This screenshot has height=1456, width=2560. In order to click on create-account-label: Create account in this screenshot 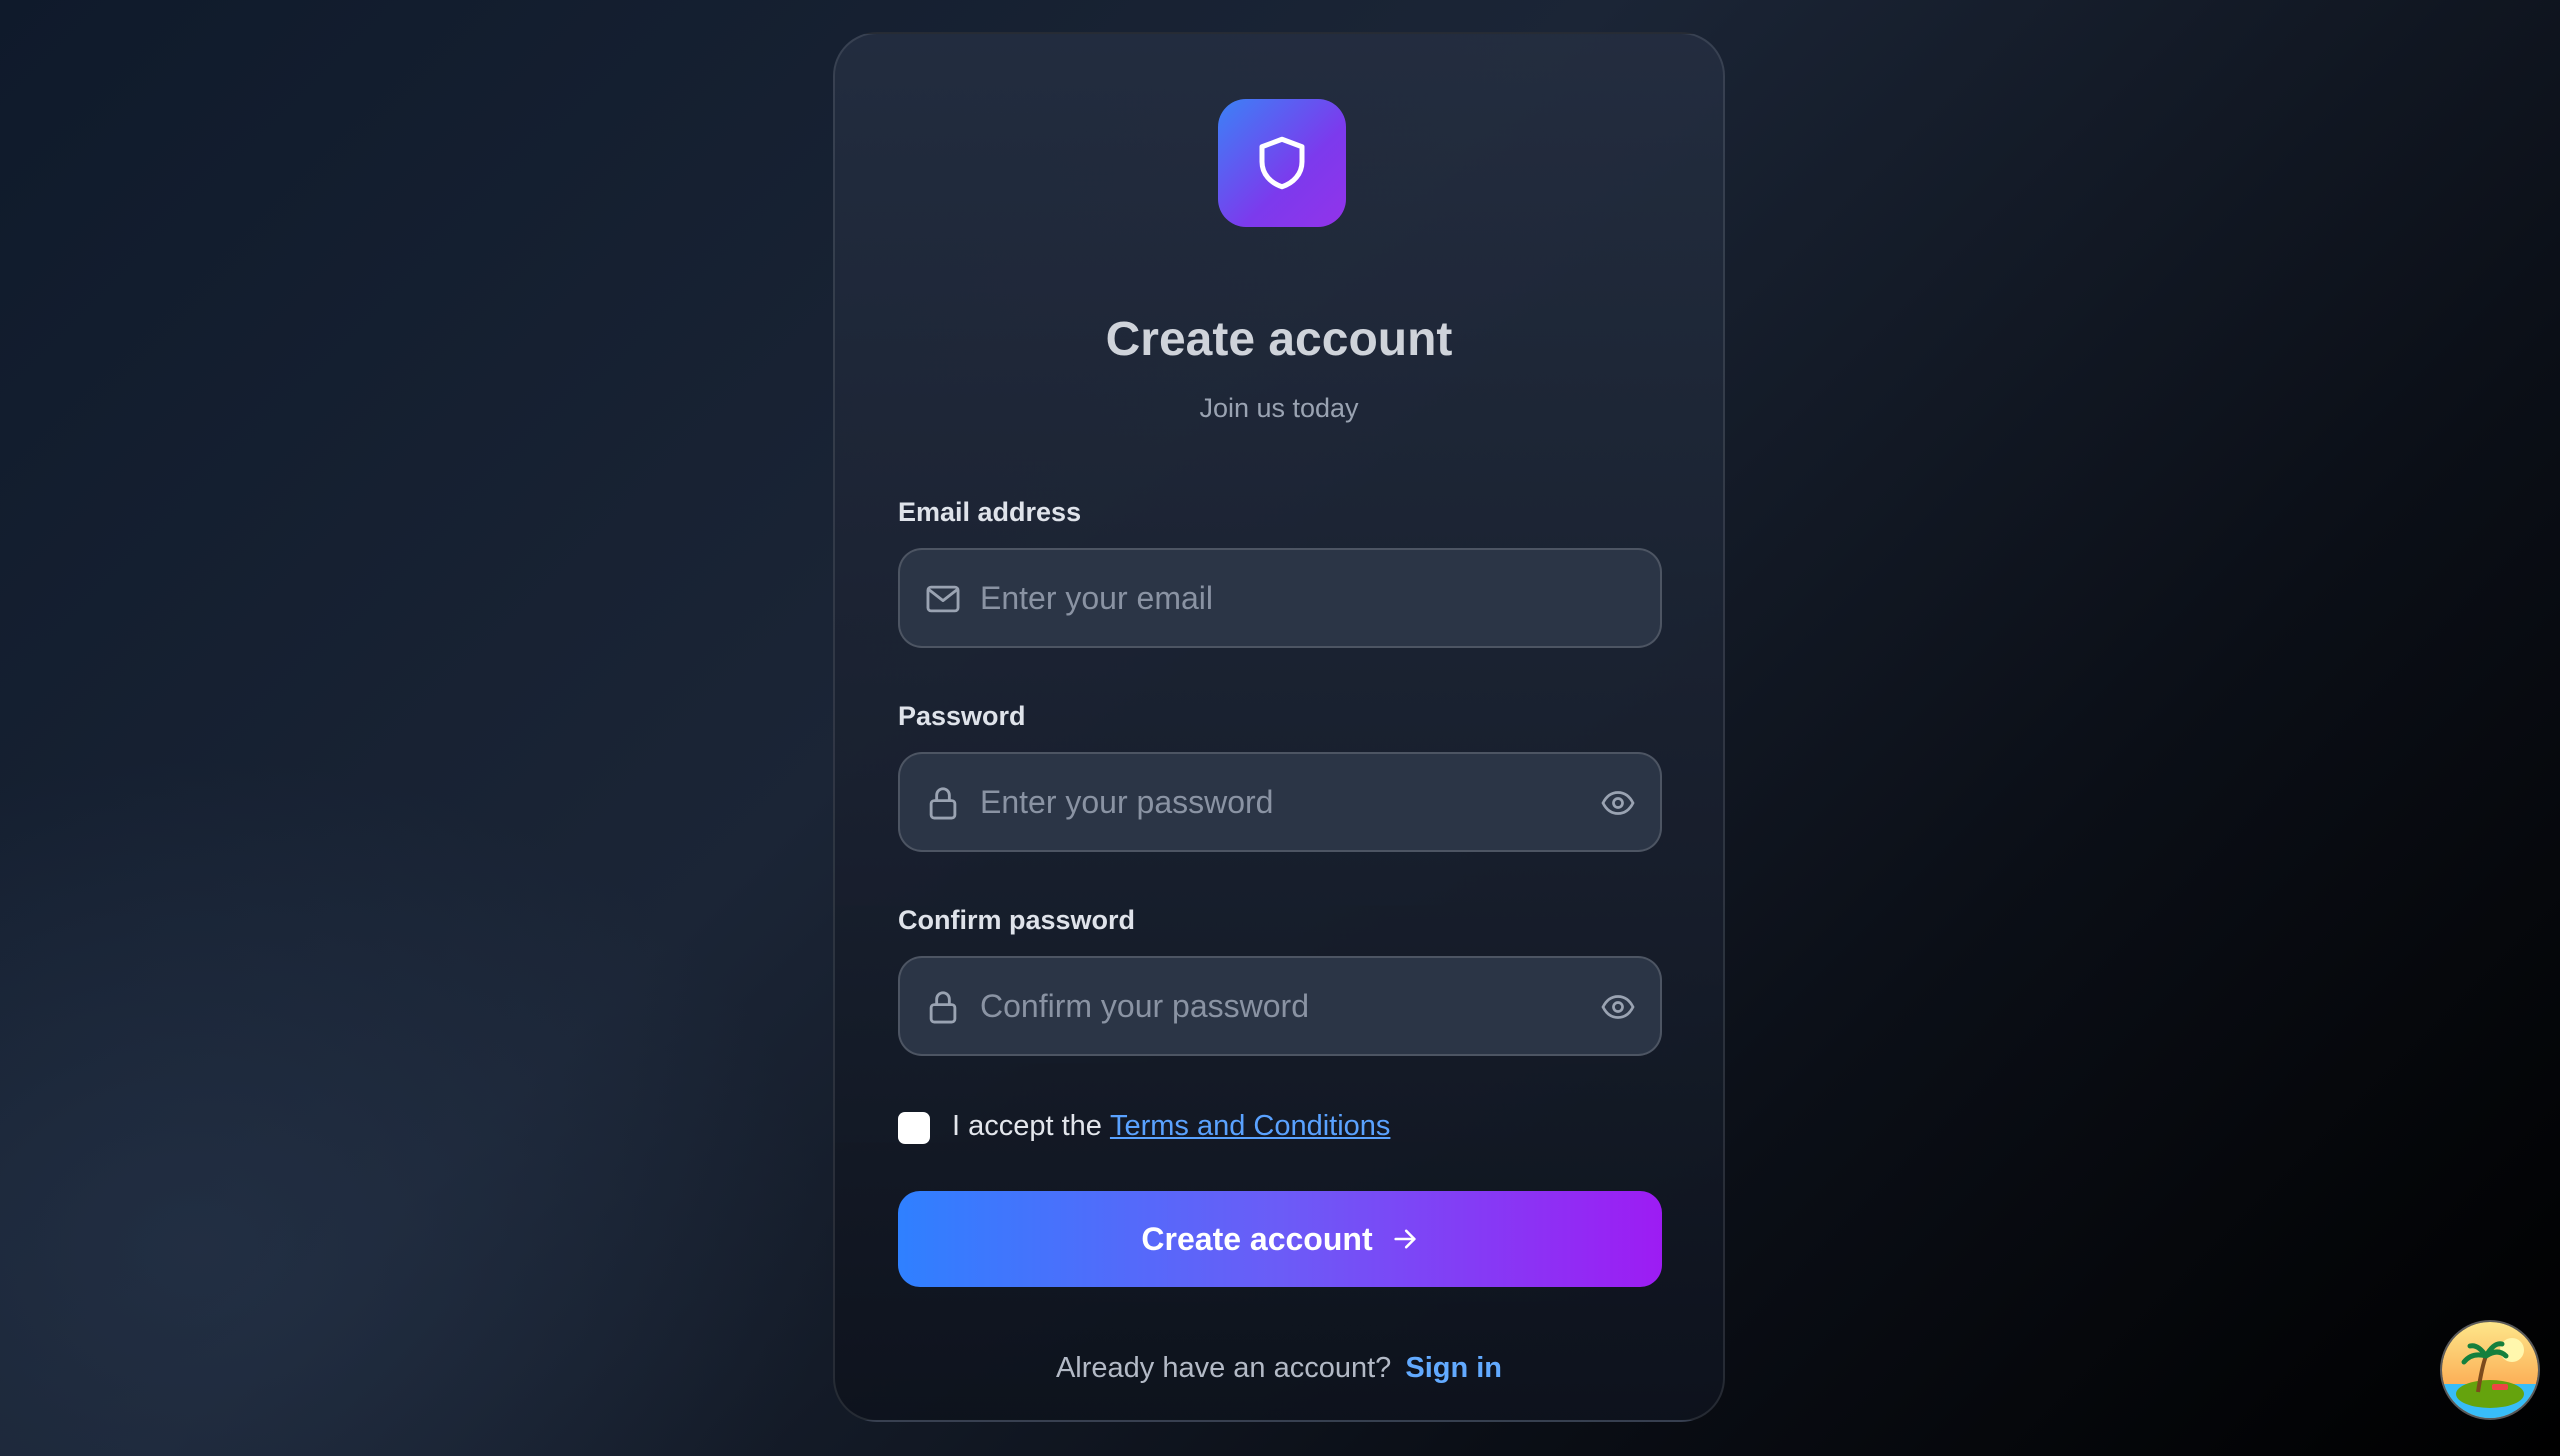, I will do `click(1257, 1238)`.